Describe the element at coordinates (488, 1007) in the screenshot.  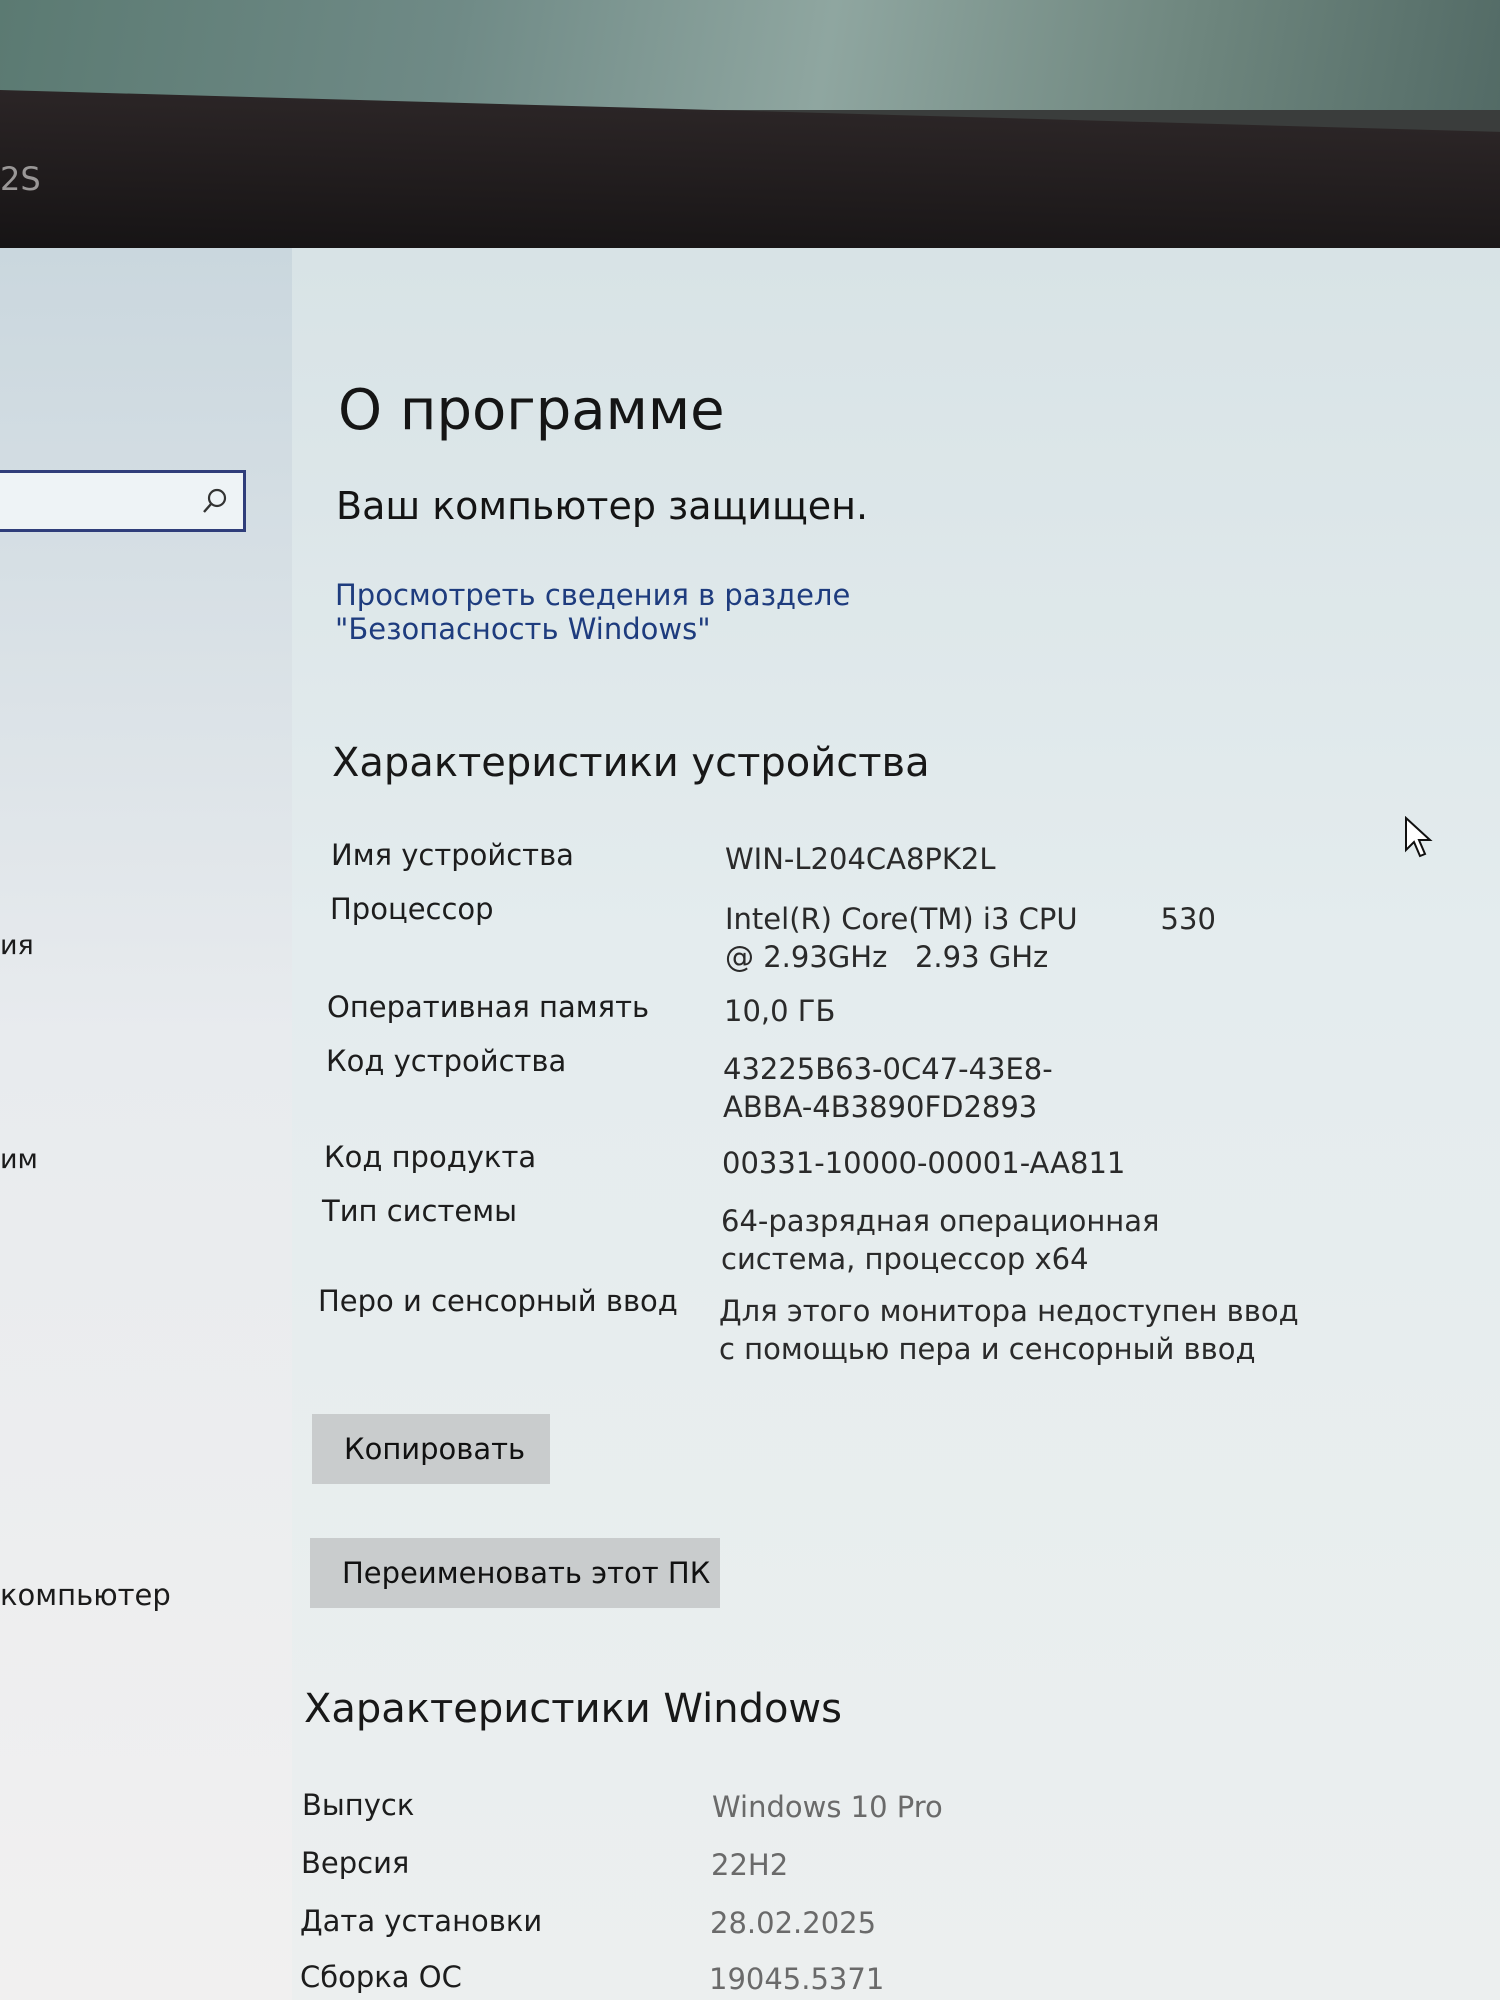
I see `spec-label: Оперативная память` at that location.